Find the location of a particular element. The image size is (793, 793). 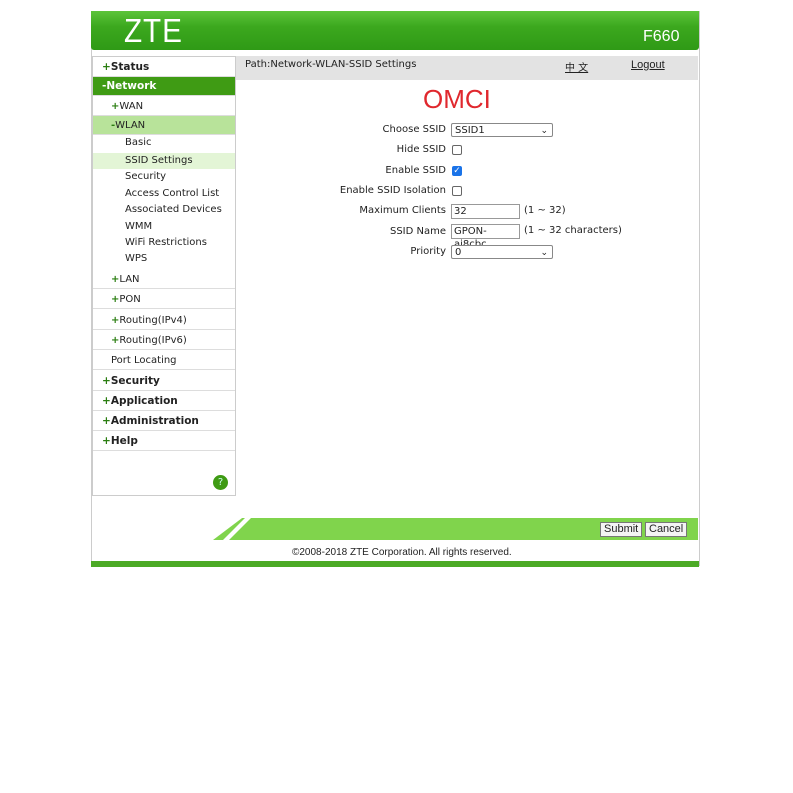

priority-value: 0 is located at coordinates (458, 252).